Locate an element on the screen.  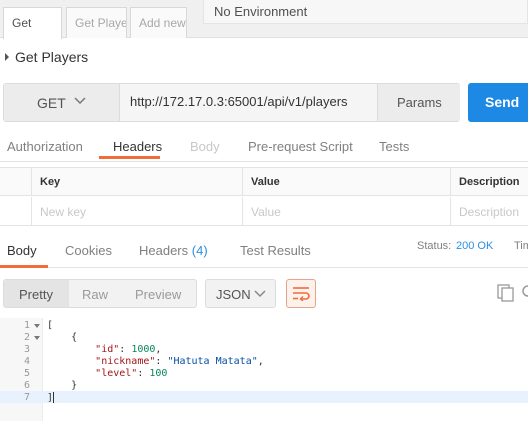
active-response-tab-indicator is located at coordinates (24, 266).